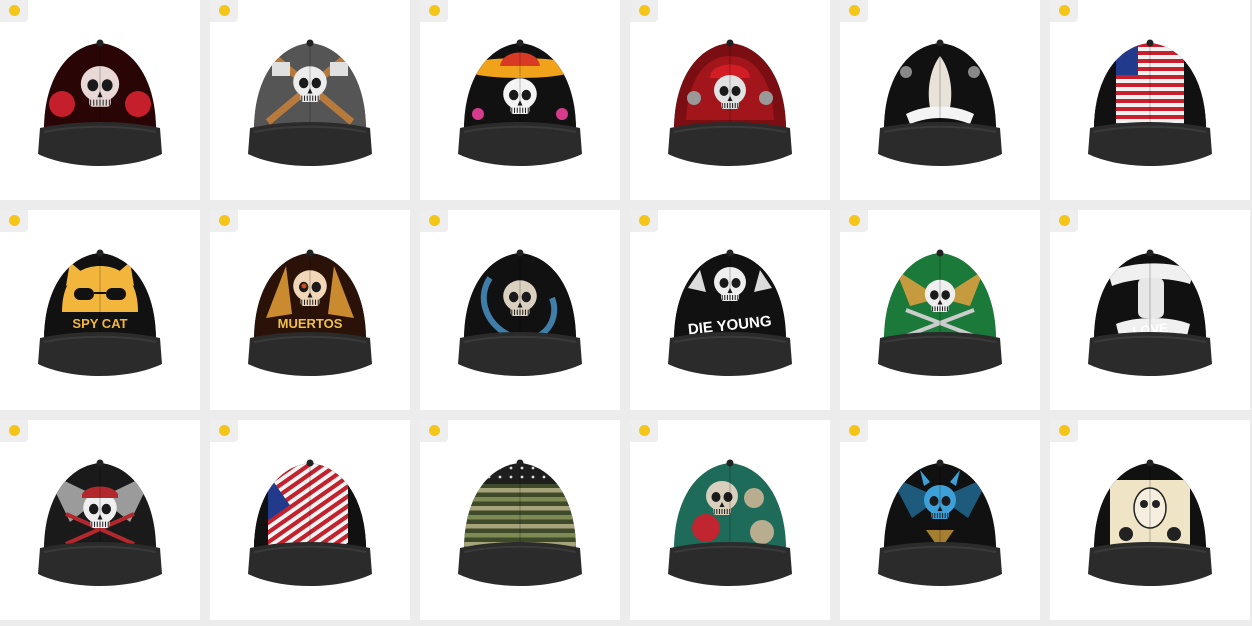 This screenshot has width=1252, height=626. I want to click on bone-hand-icon, so click(754, 498).